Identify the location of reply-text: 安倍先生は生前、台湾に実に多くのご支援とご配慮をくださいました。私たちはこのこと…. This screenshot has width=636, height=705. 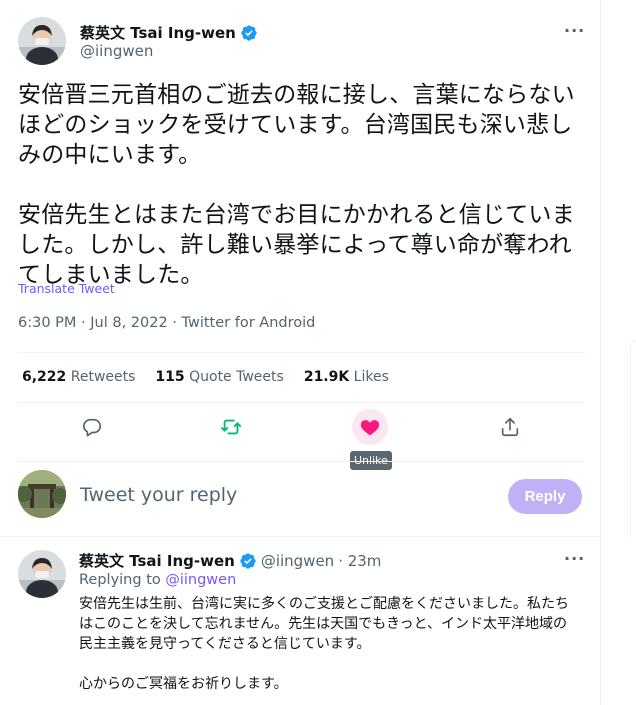
(329, 649).